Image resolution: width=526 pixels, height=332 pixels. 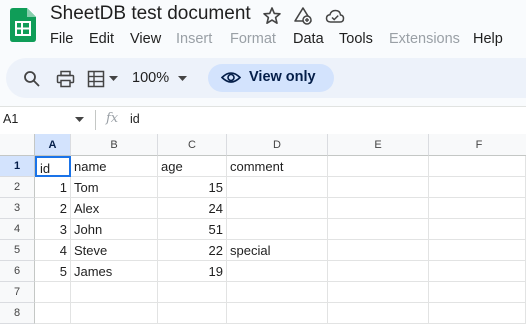 What do you see at coordinates (477, 250) in the screenshot?
I see `cell-f5` at bounding box center [477, 250].